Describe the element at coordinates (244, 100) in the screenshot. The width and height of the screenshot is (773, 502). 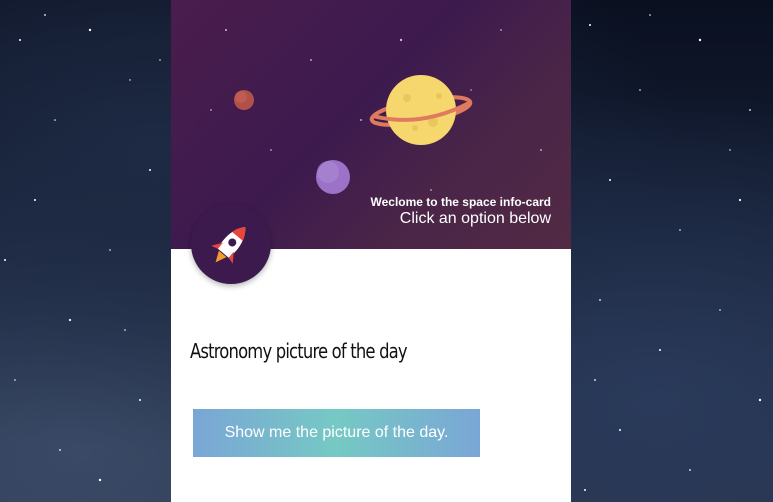
I see `small-red-planet-icon` at that location.